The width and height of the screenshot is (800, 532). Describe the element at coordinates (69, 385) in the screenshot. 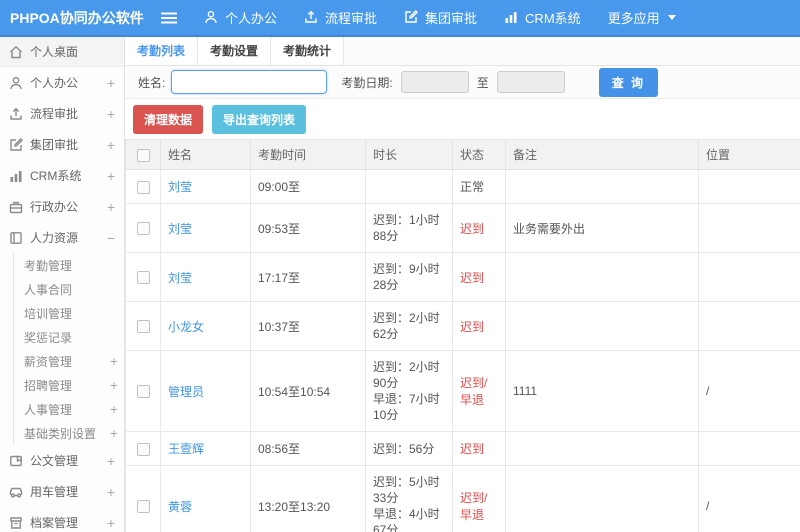

I see `sidebar-subitem-recruitment-management: 招聘管理 +` at that location.